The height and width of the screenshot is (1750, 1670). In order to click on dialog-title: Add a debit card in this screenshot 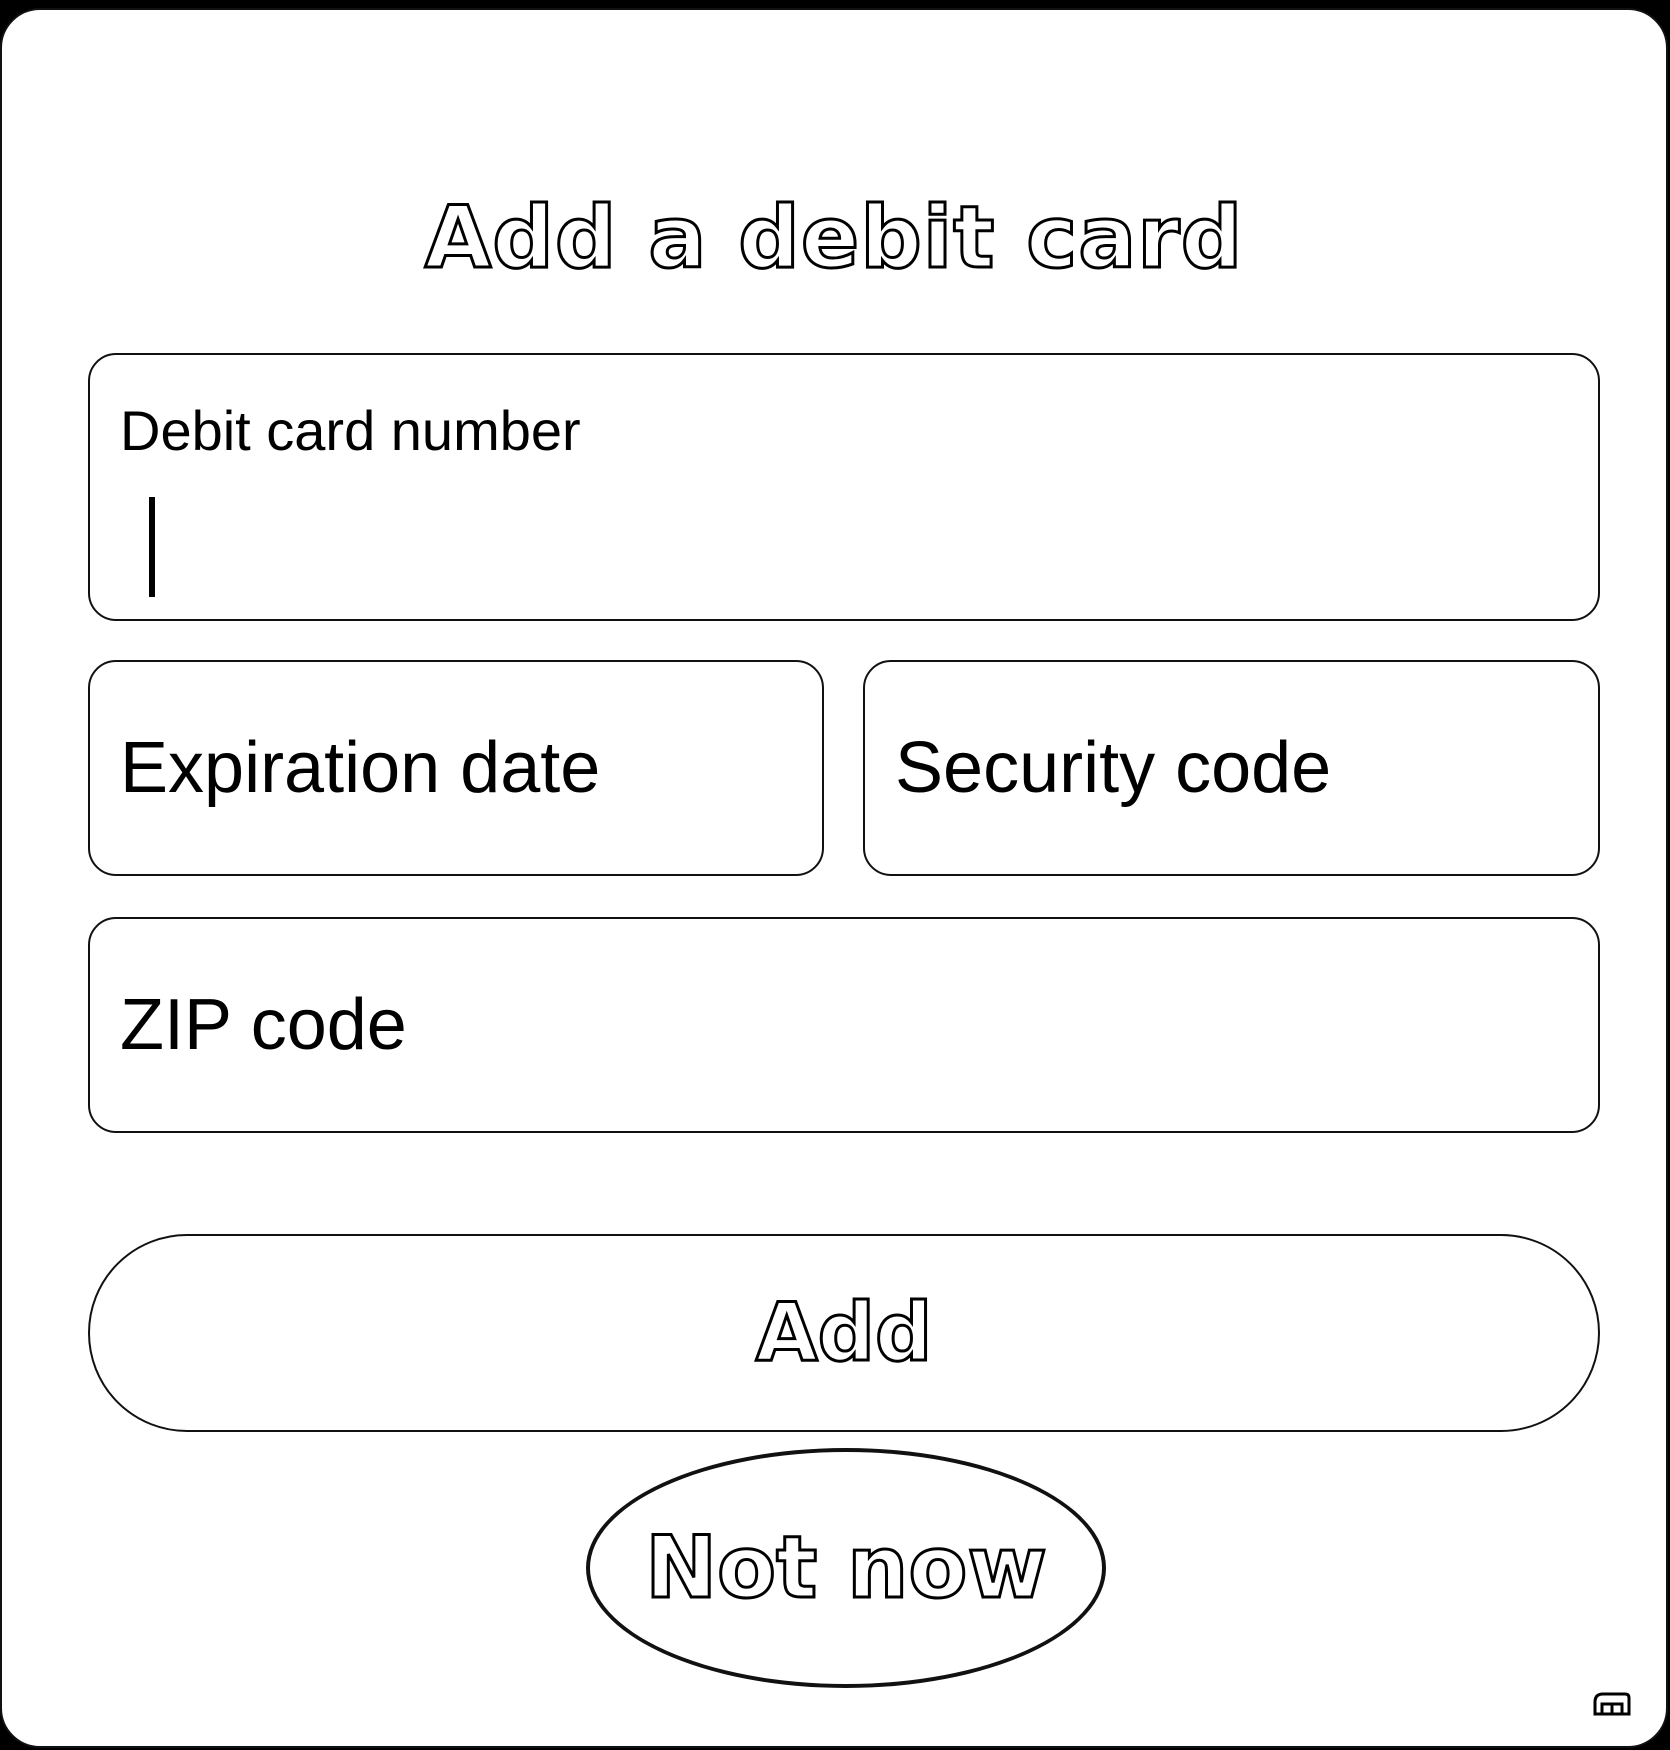, I will do `click(833, 238)`.